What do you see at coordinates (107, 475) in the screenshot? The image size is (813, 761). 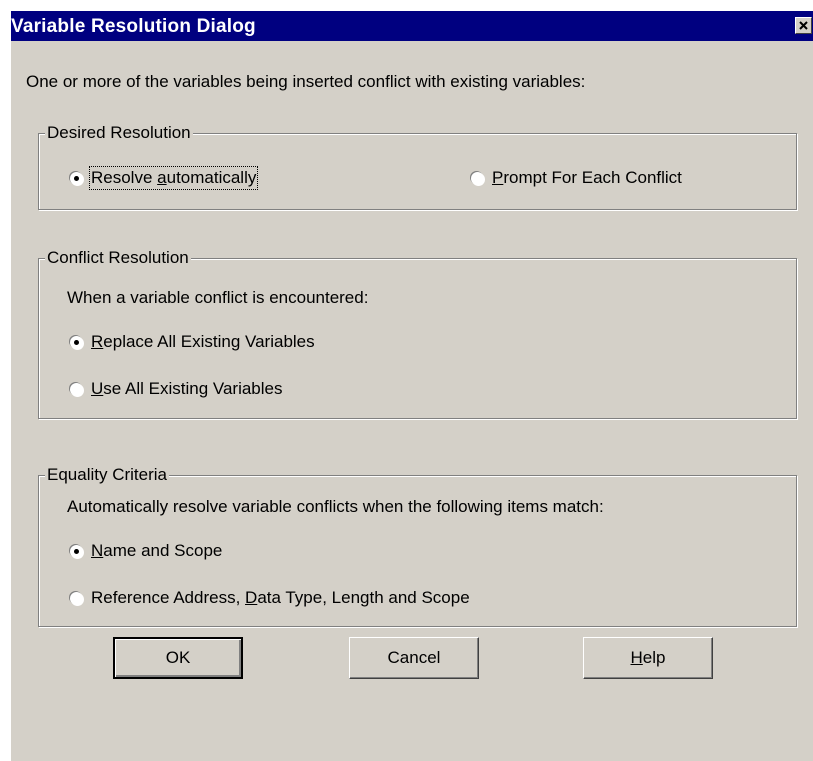 I see `equality-criteria-legend: Equality Criteria` at bounding box center [107, 475].